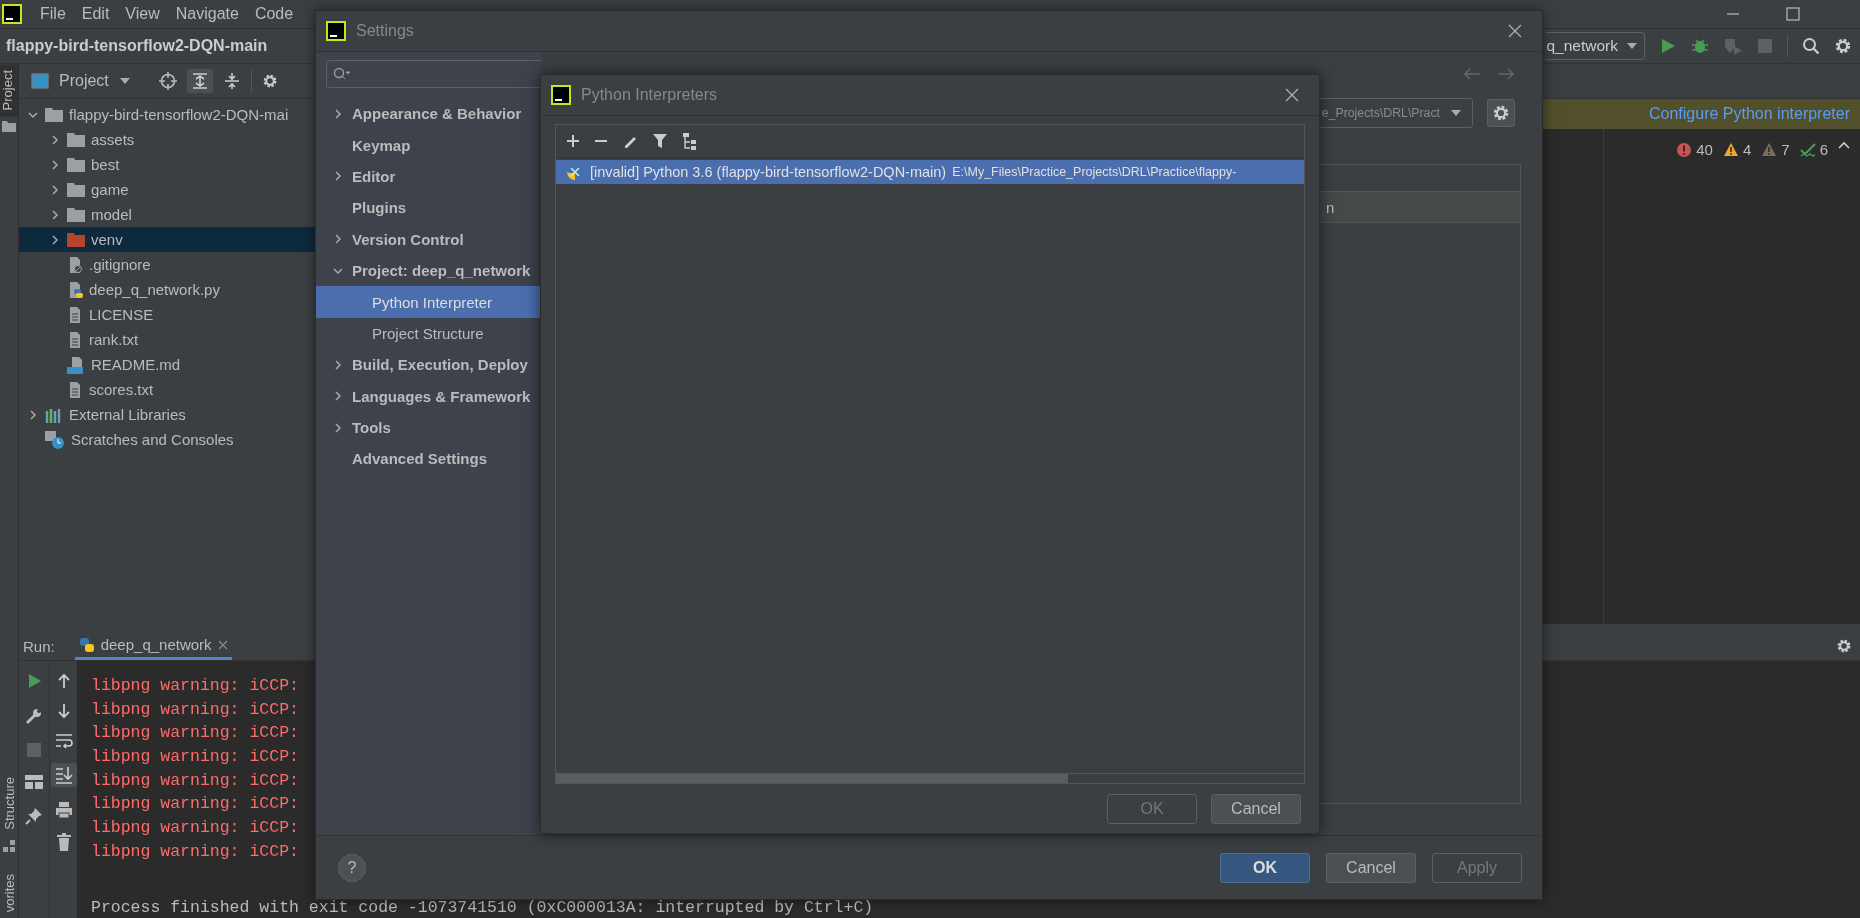 The height and width of the screenshot is (918, 1860). What do you see at coordinates (352, 867) in the screenshot?
I see `help-button: ?` at bounding box center [352, 867].